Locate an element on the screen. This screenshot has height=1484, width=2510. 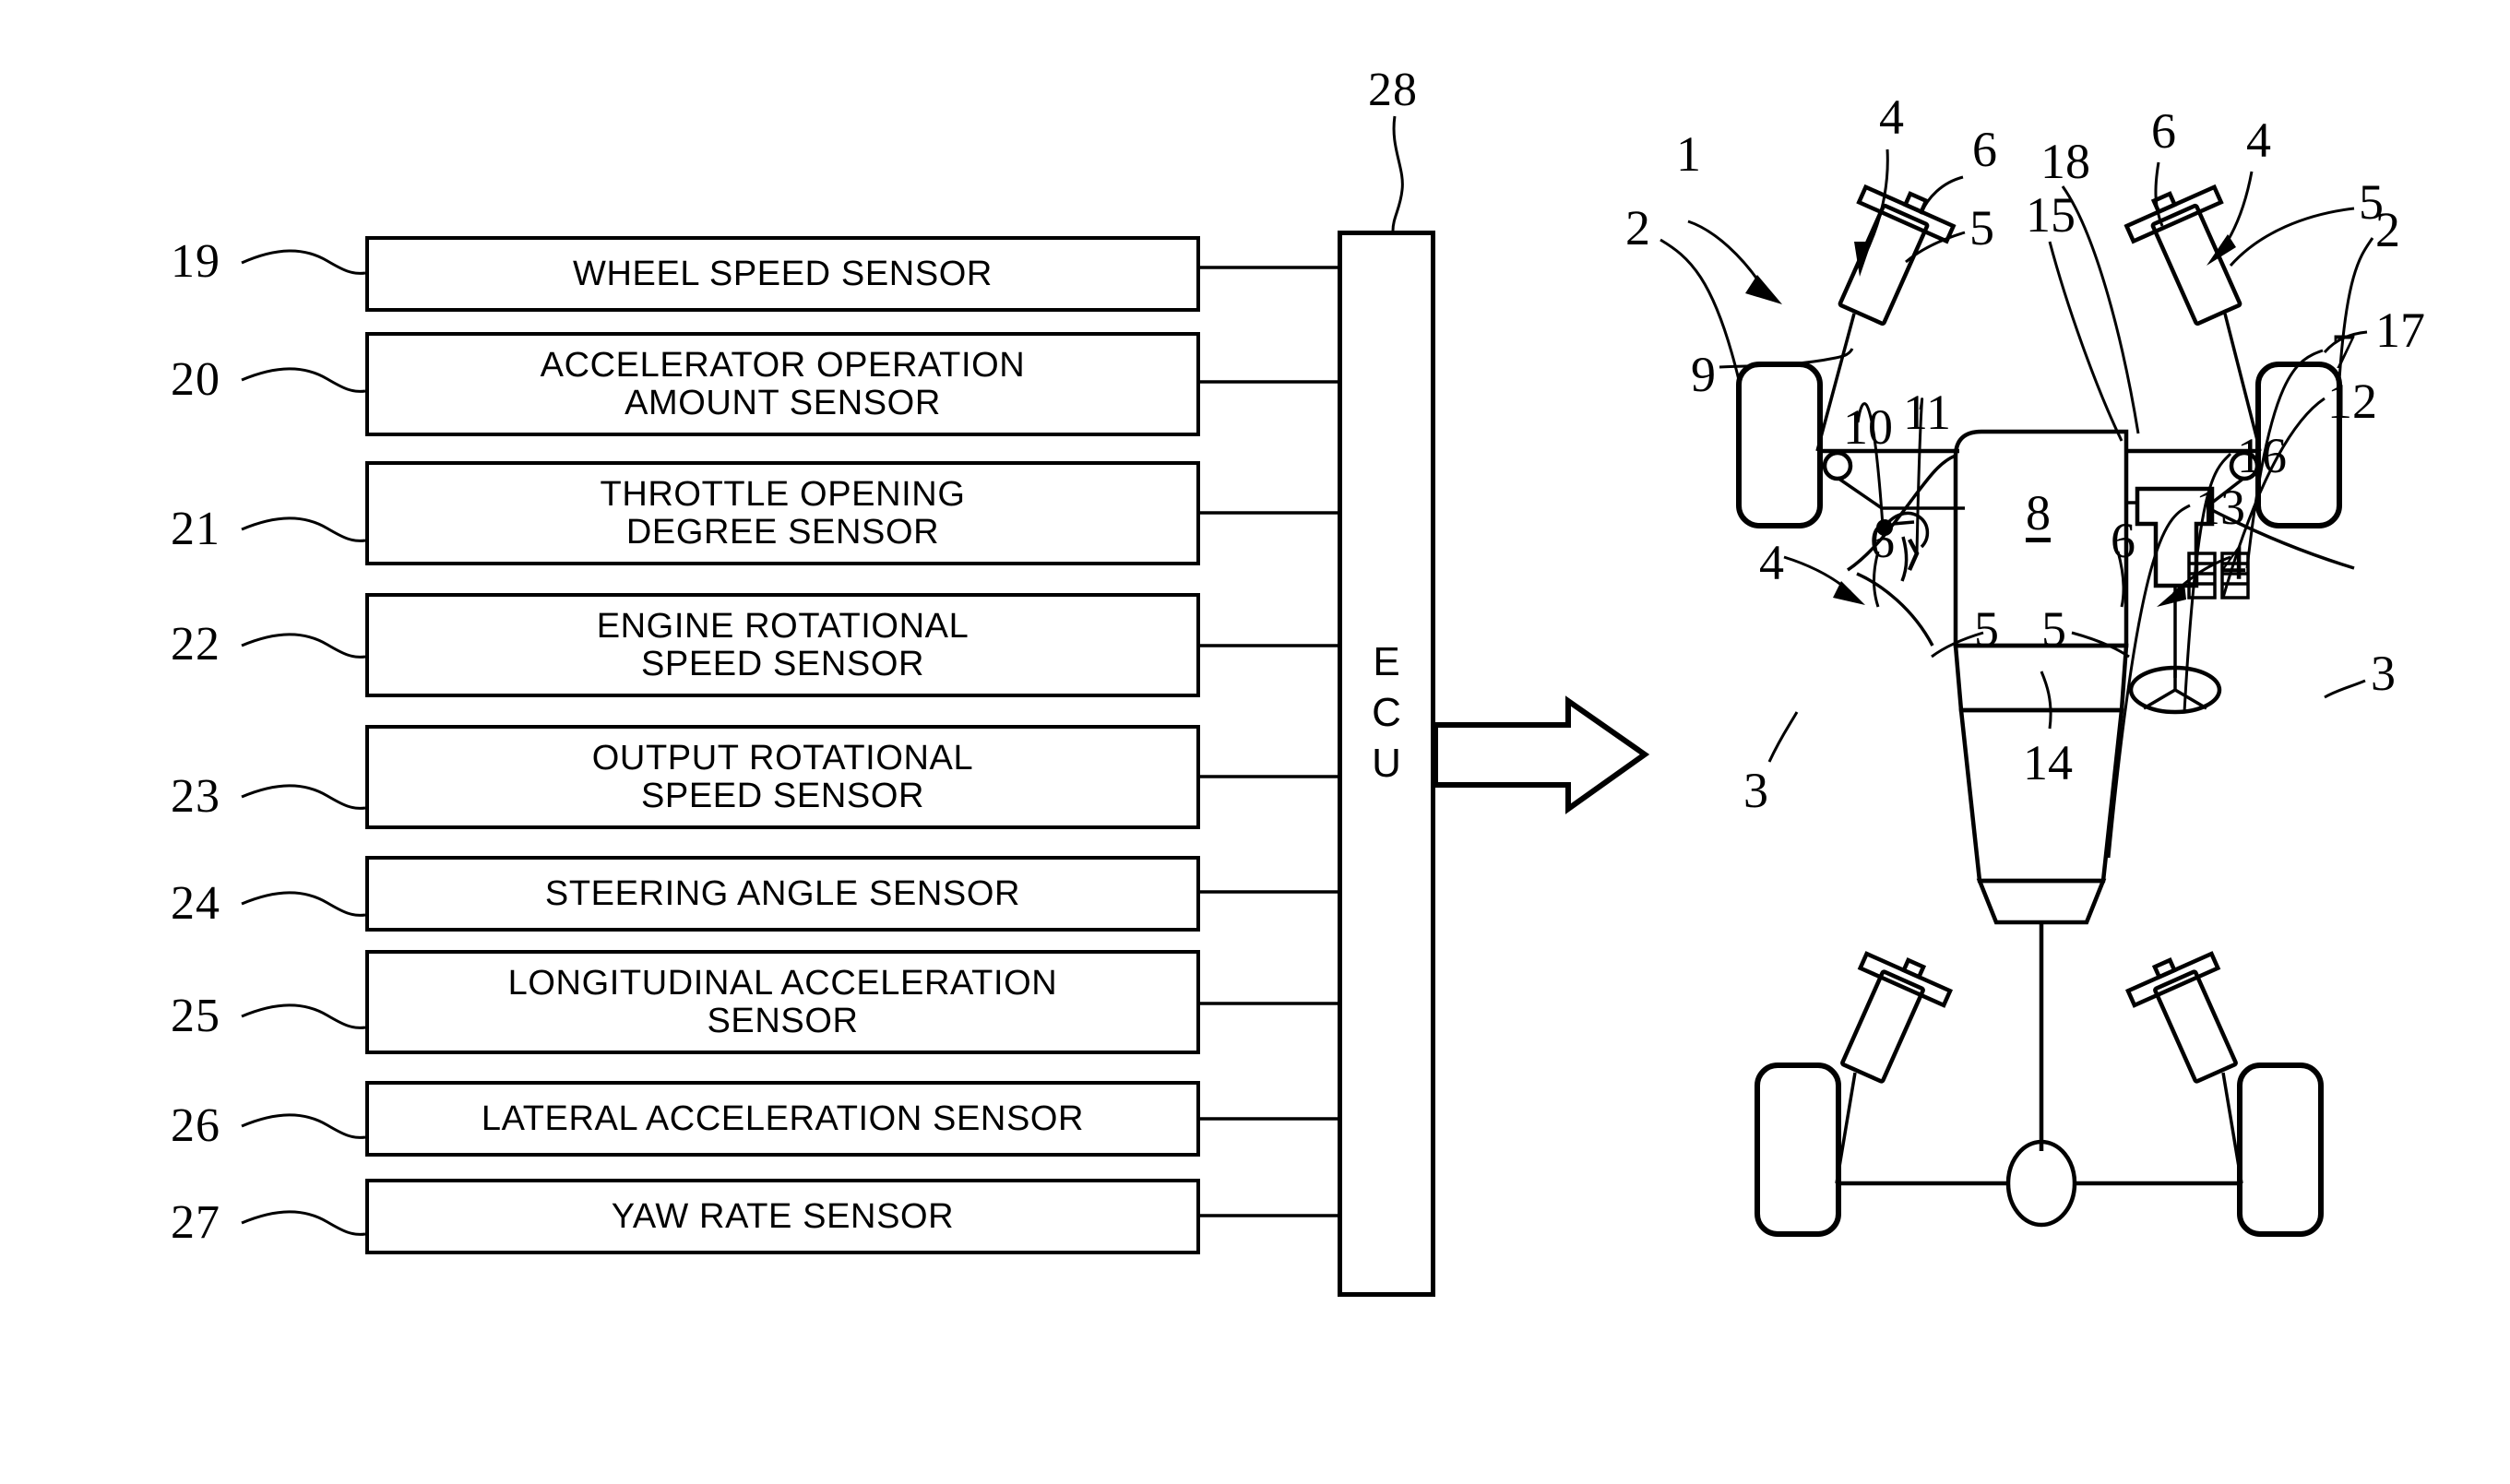
sensor-label: OUTPUT ROTATIONAL SPEED SENSOR is located at coordinates (783, 777).